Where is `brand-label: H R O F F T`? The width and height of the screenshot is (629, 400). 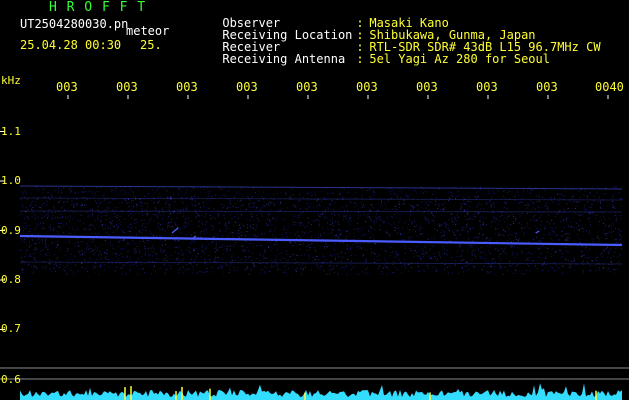 brand-label: H R O F F T is located at coordinates (98, 7).